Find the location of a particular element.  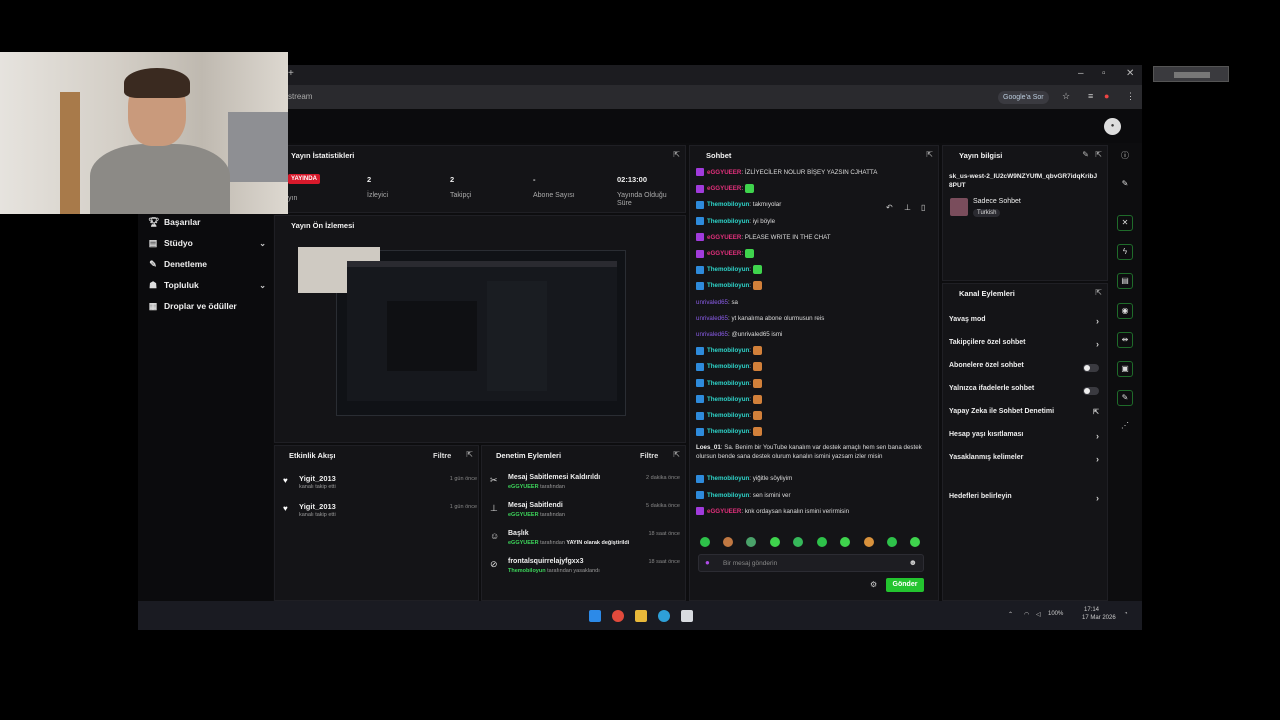

ai-moderation-row: Yapay Zeka ile Sohbet Denetimi ⇱ is located at coordinates (1024, 415).